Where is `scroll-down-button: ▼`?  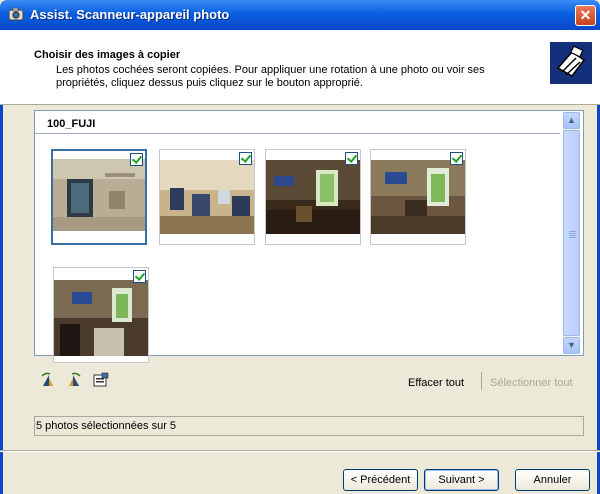 scroll-down-button: ▼ is located at coordinates (571, 345).